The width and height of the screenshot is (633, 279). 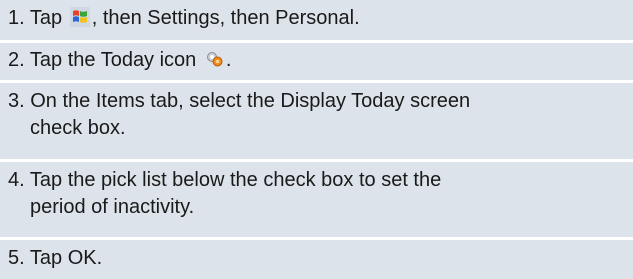 I want to click on step-5: 5. Tap OK., so click(x=316, y=259).